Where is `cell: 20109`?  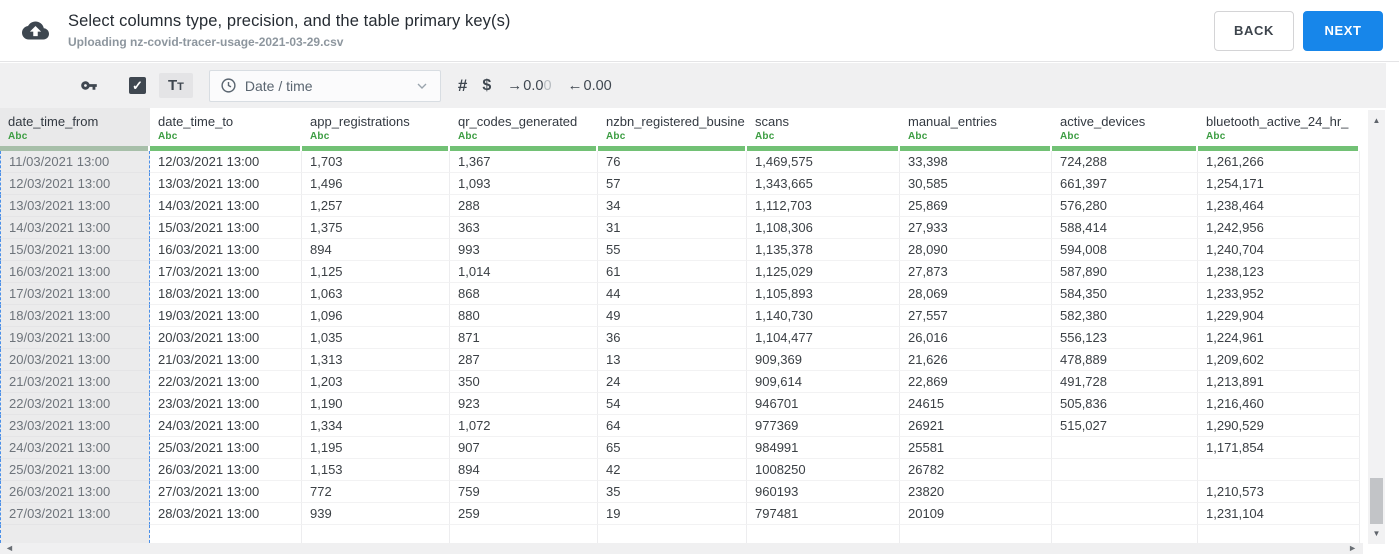
cell: 20109 is located at coordinates (976, 514).